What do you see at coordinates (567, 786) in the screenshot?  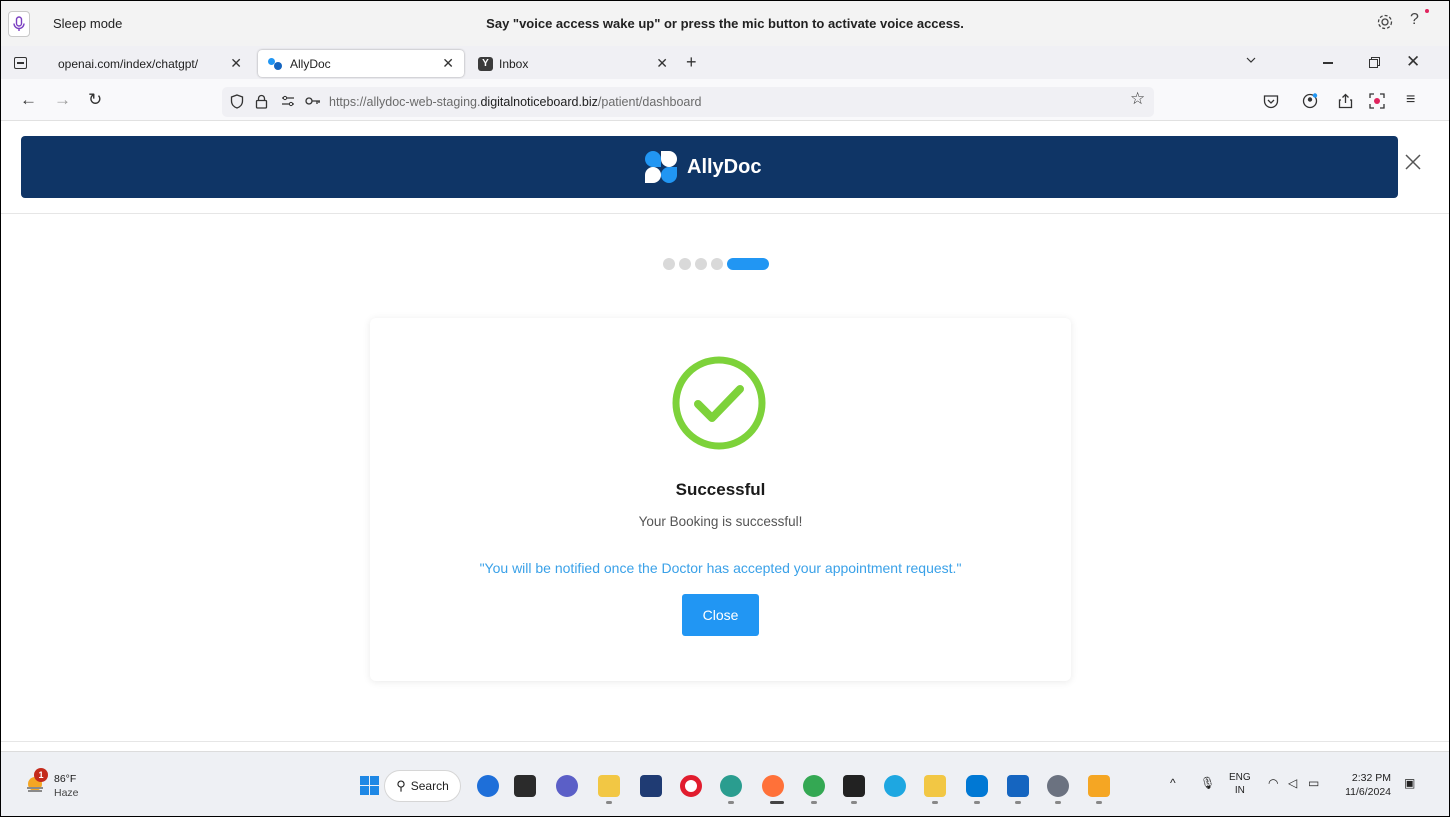 I see `teams-chat-icon` at bounding box center [567, 786].